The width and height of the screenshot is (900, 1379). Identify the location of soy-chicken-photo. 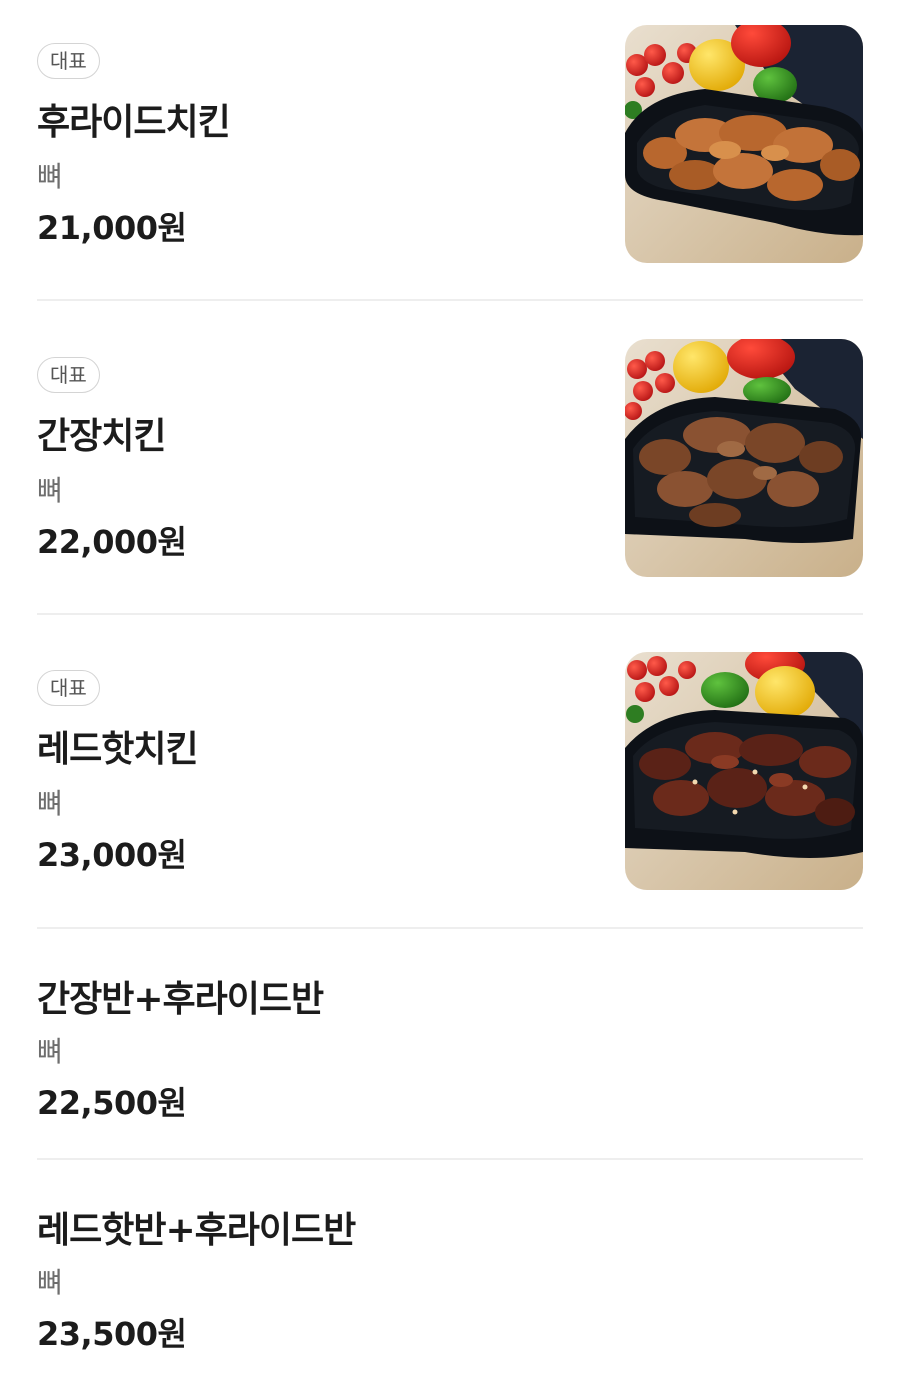
(744, 458).